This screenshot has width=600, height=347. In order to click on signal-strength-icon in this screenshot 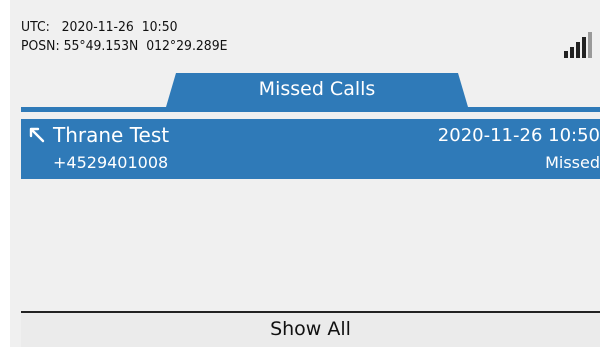, I will do `click(577, 45)`.